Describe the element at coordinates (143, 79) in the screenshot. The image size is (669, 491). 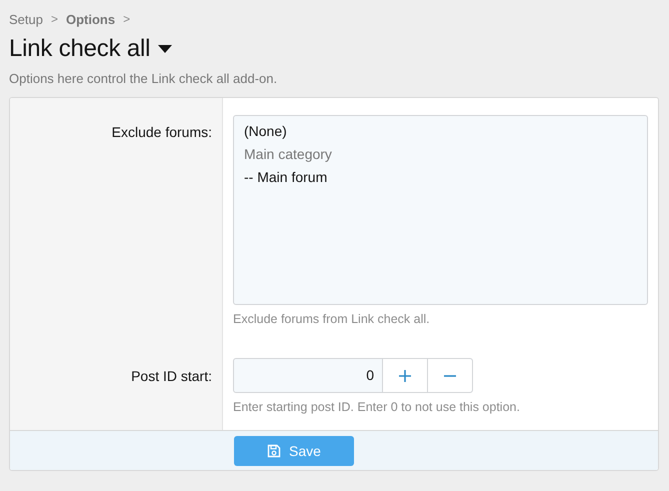
I see `page-description: Options here control the Link check all add-on.` at that location.